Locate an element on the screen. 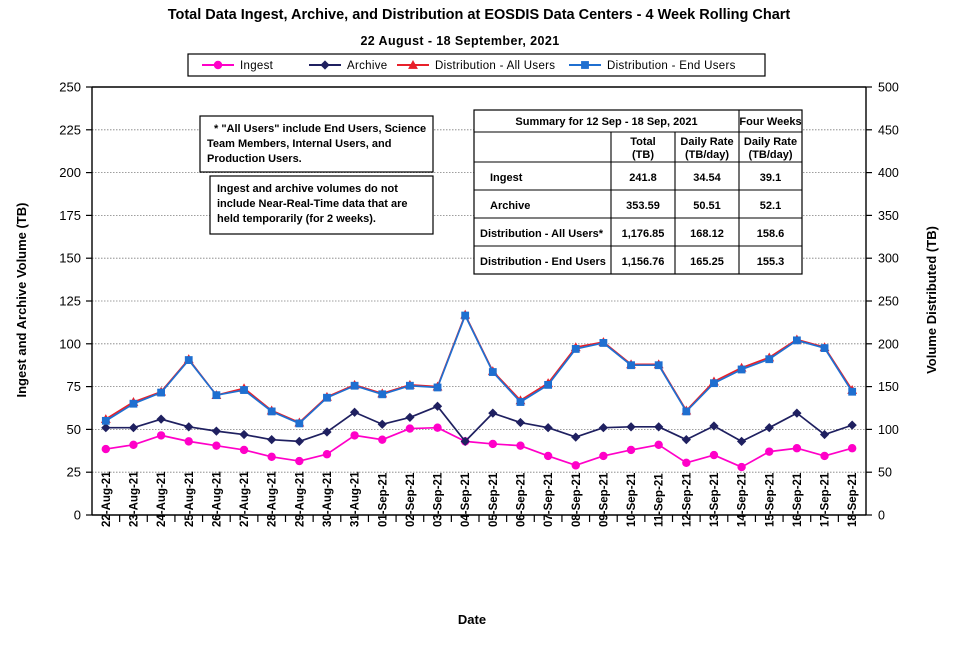  x-axis-tick-label: 10-Sep-21 is located at coordinates (632, 499).